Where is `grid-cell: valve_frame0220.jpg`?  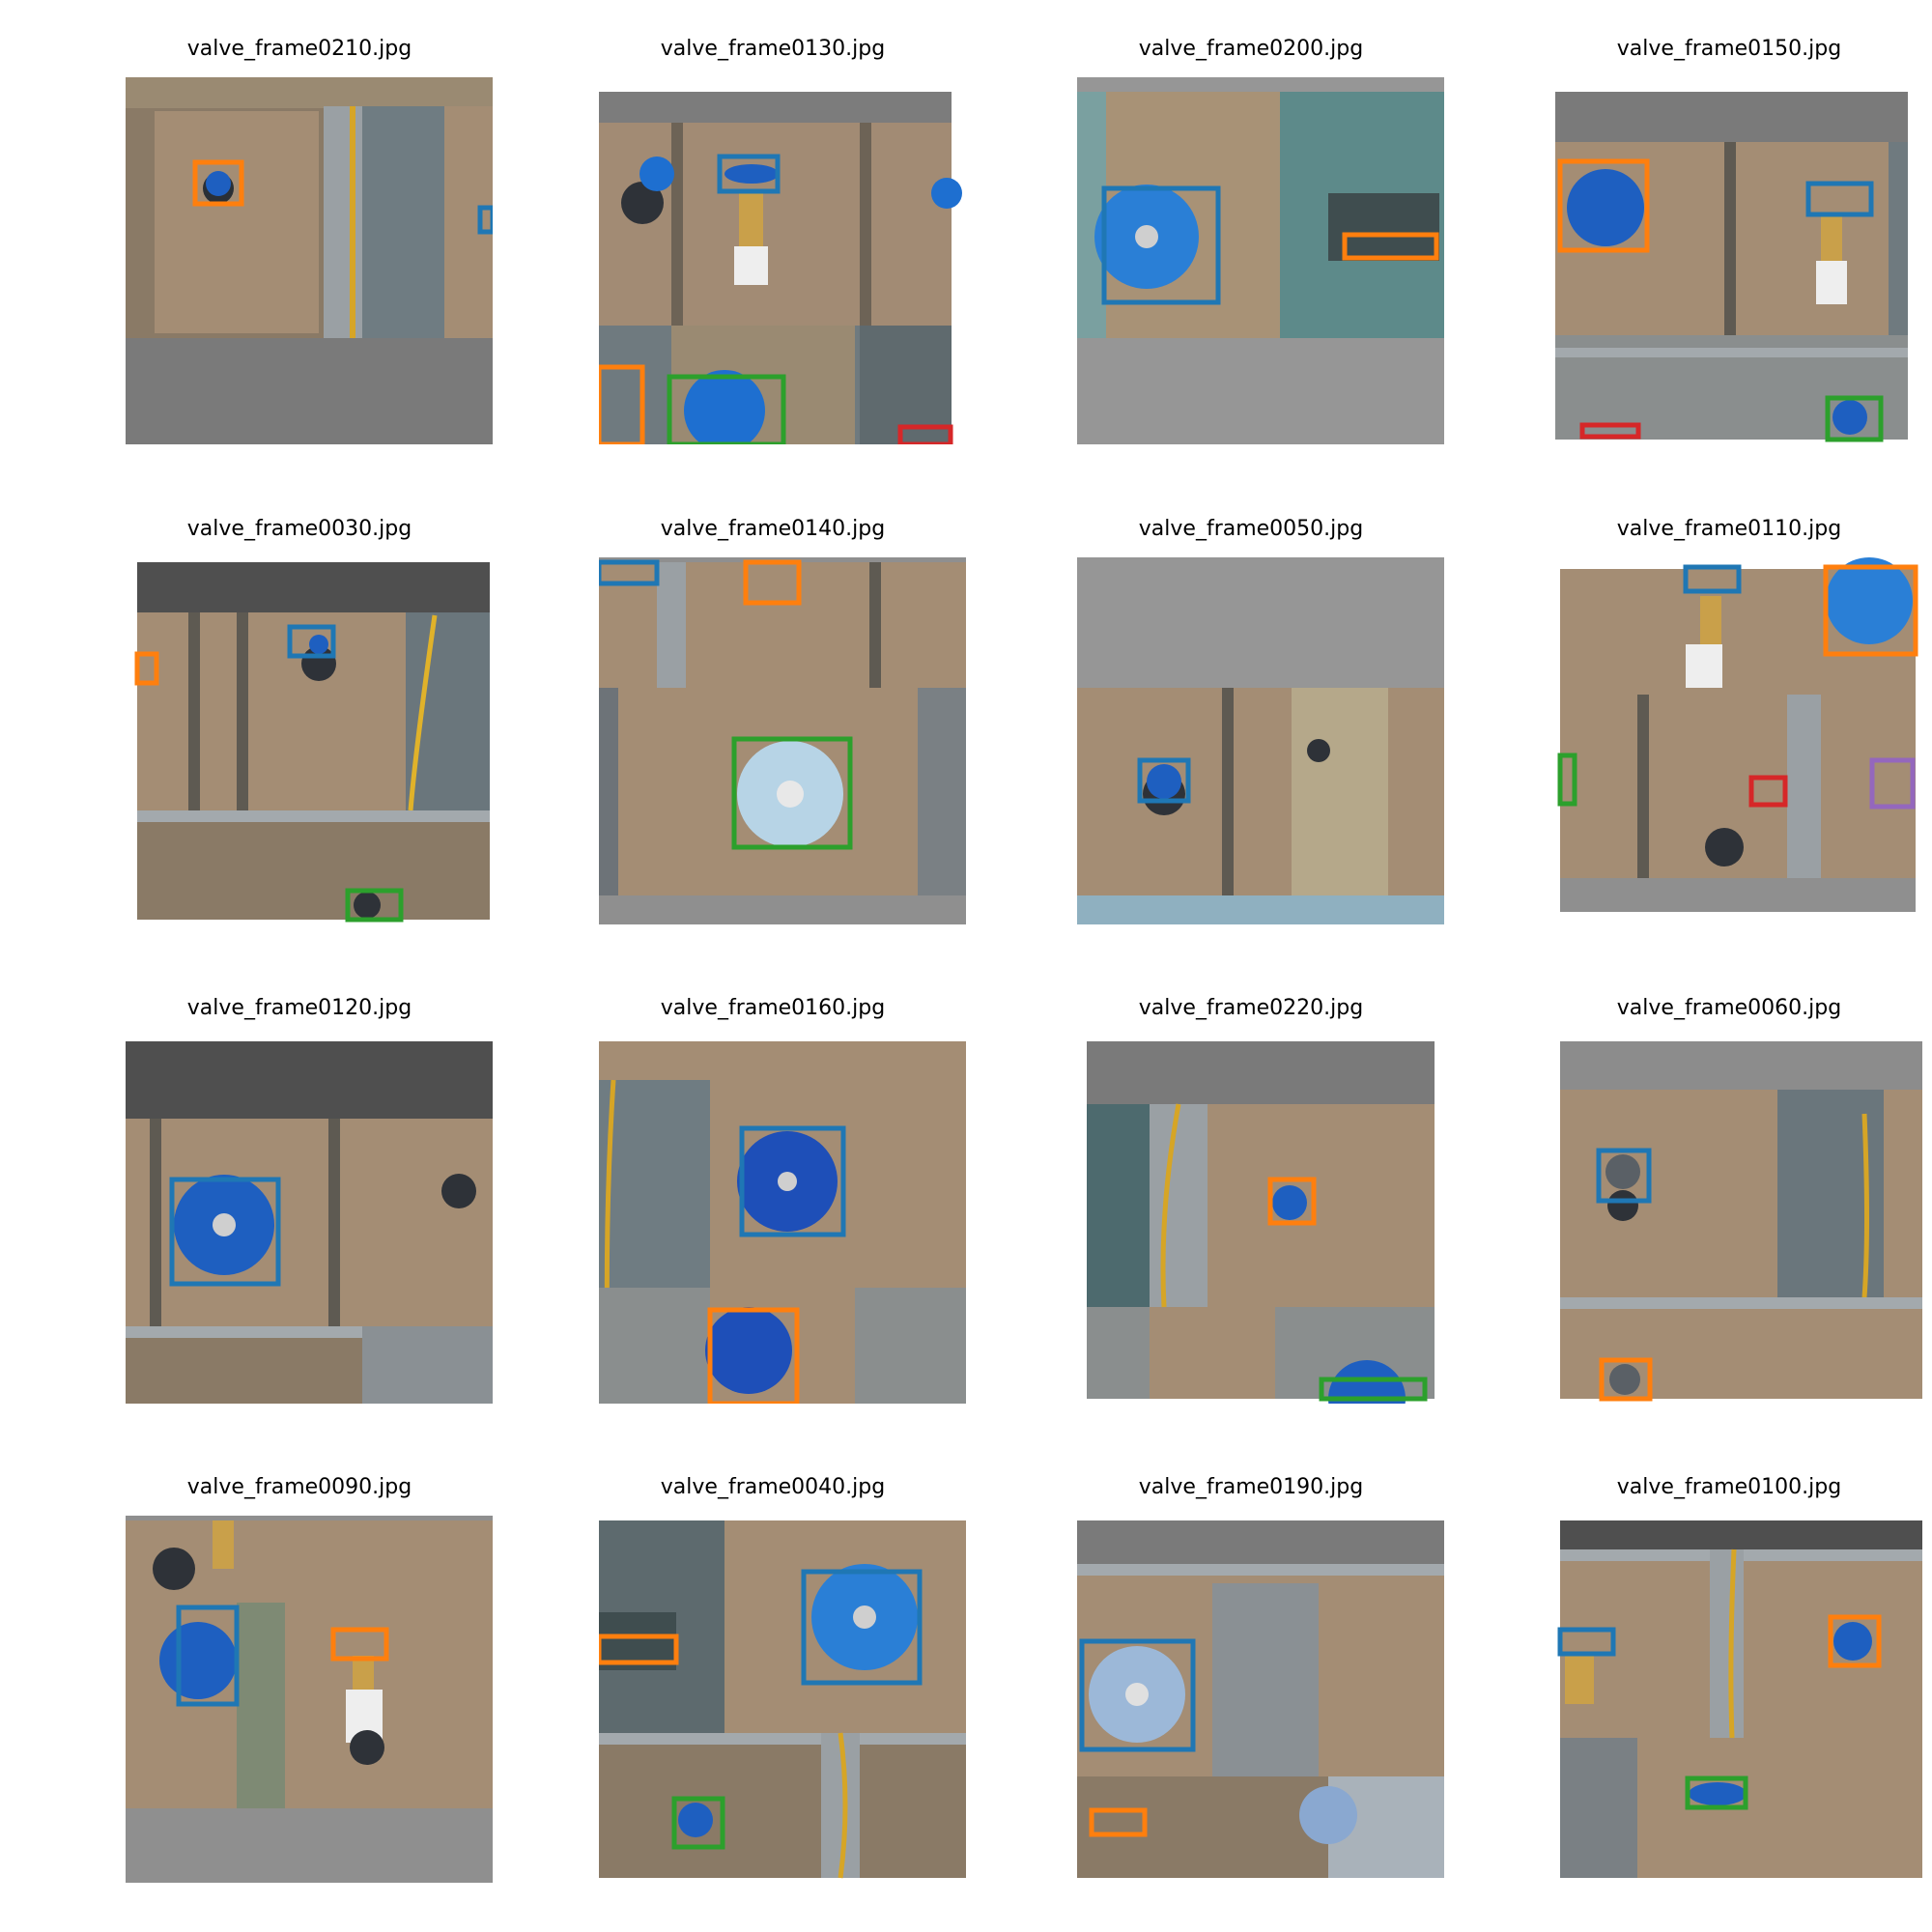
grid-cell: valve_frame0220.jpg is located at coordinates (1250, 1215).